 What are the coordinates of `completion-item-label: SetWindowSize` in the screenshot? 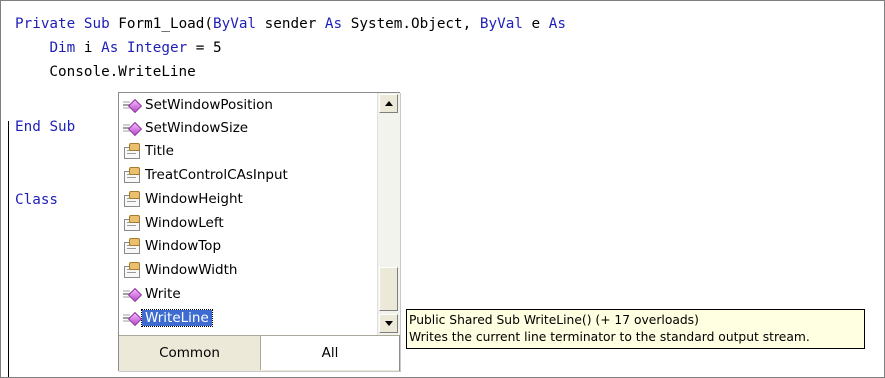 It's located at (197, 128).